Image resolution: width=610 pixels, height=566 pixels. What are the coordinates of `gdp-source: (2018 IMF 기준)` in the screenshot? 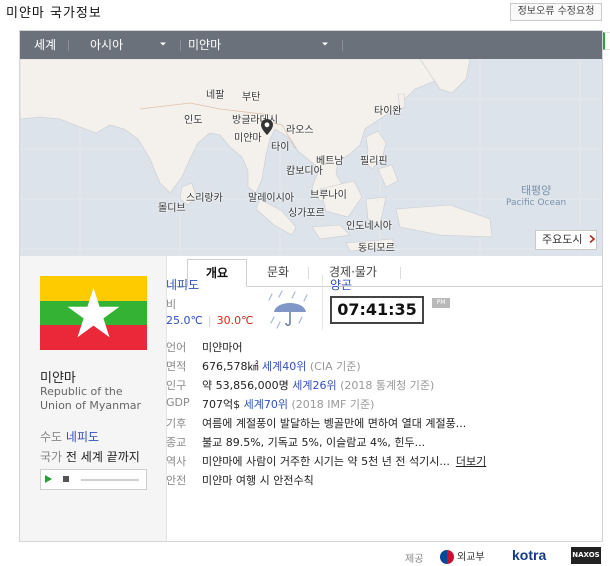 It's located at (333, 404).